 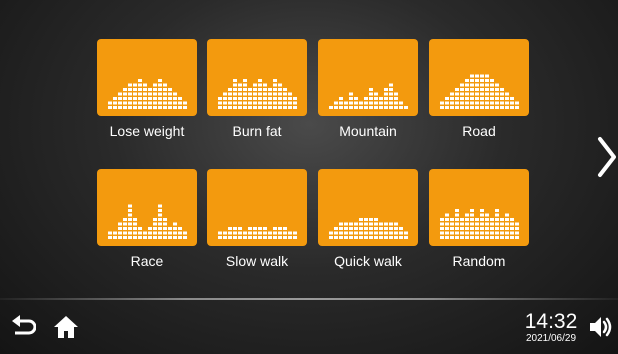 I want to click on program-tile-slow-walk: Slow walk, so click(x=257, y=226).